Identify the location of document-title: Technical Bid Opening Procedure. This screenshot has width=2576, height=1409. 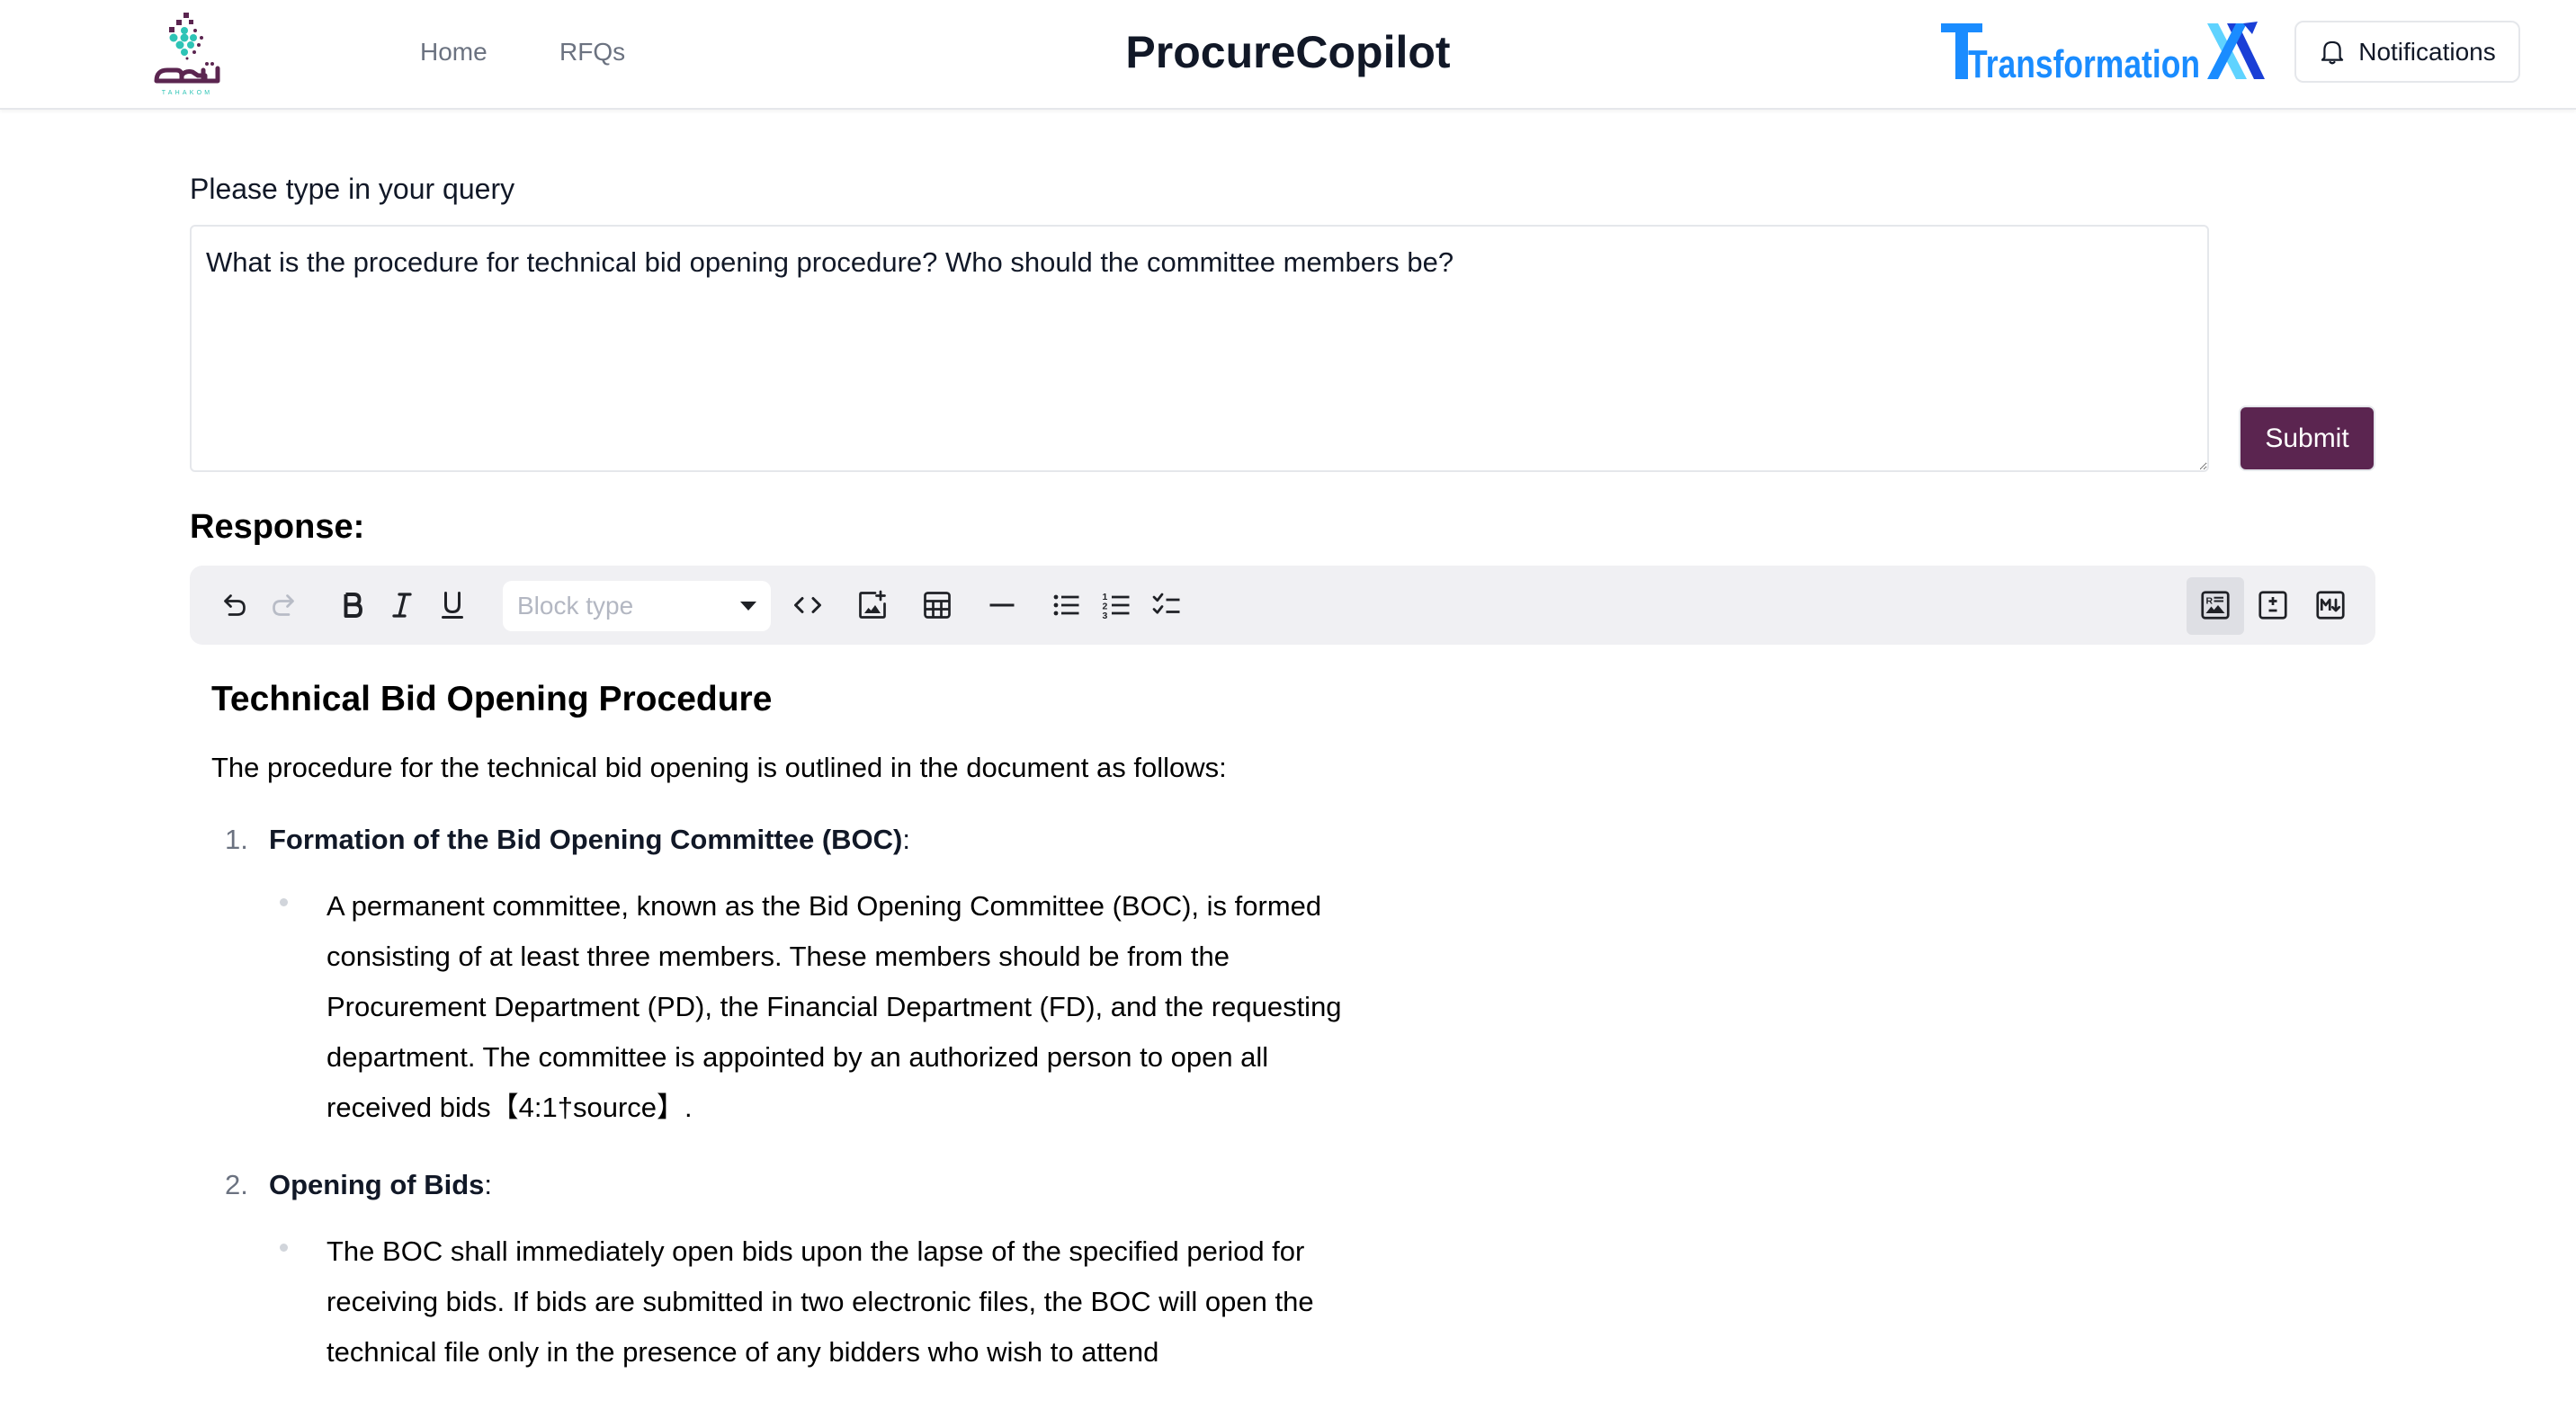
(492, 699).